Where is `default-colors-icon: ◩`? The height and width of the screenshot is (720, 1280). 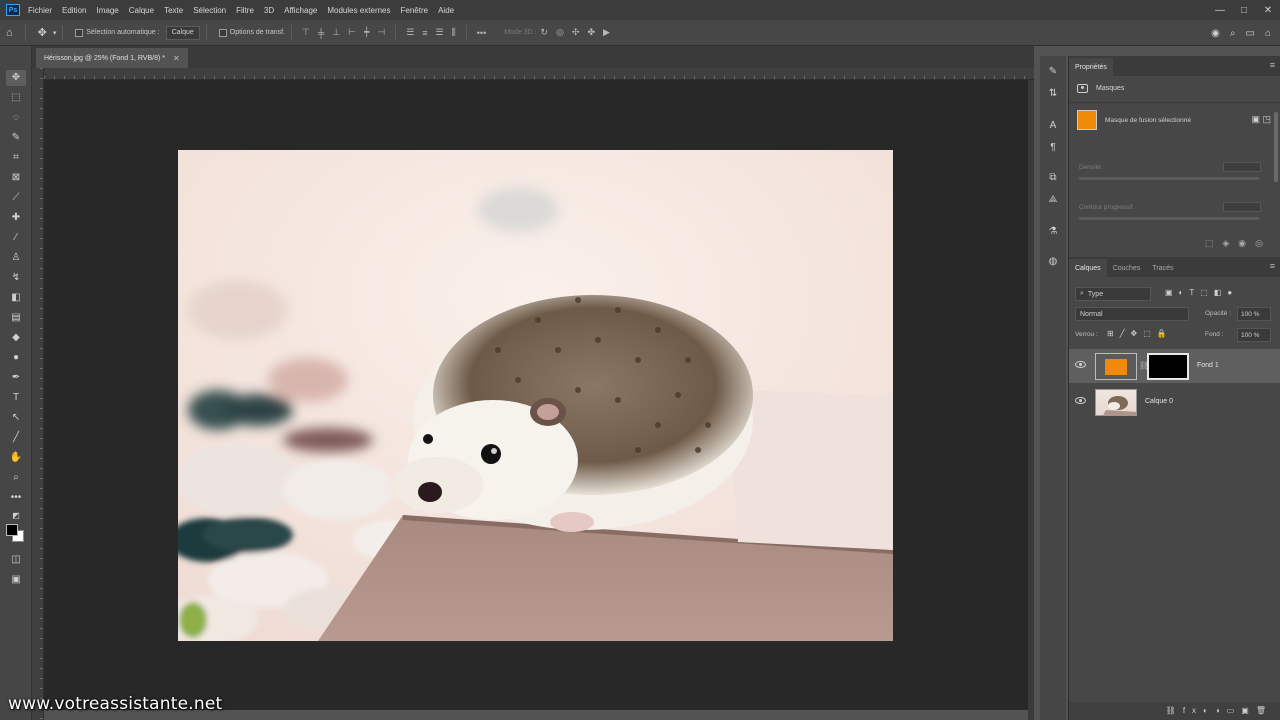 default-colors-icon: ◩ is located at coordinates (16, 516).